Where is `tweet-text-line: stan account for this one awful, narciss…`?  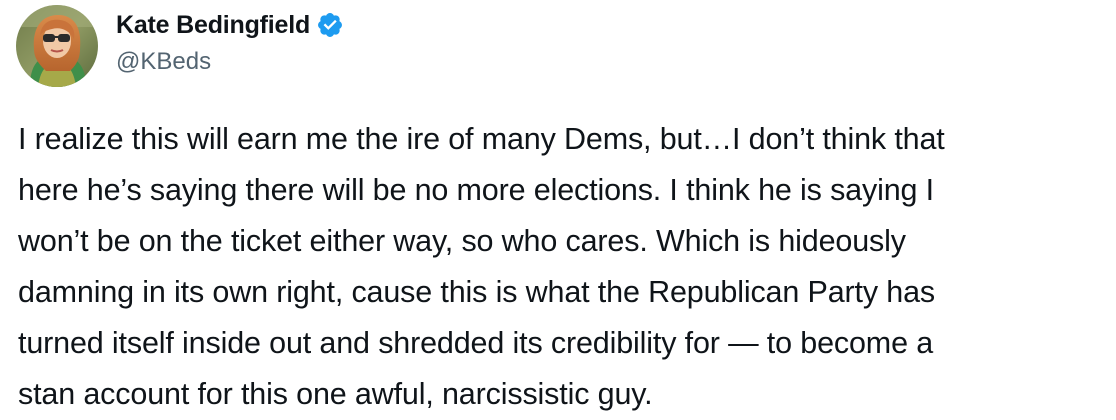 tweet-text-line: stan account for this one awful, narciss… is located at coordinates (335, 394).